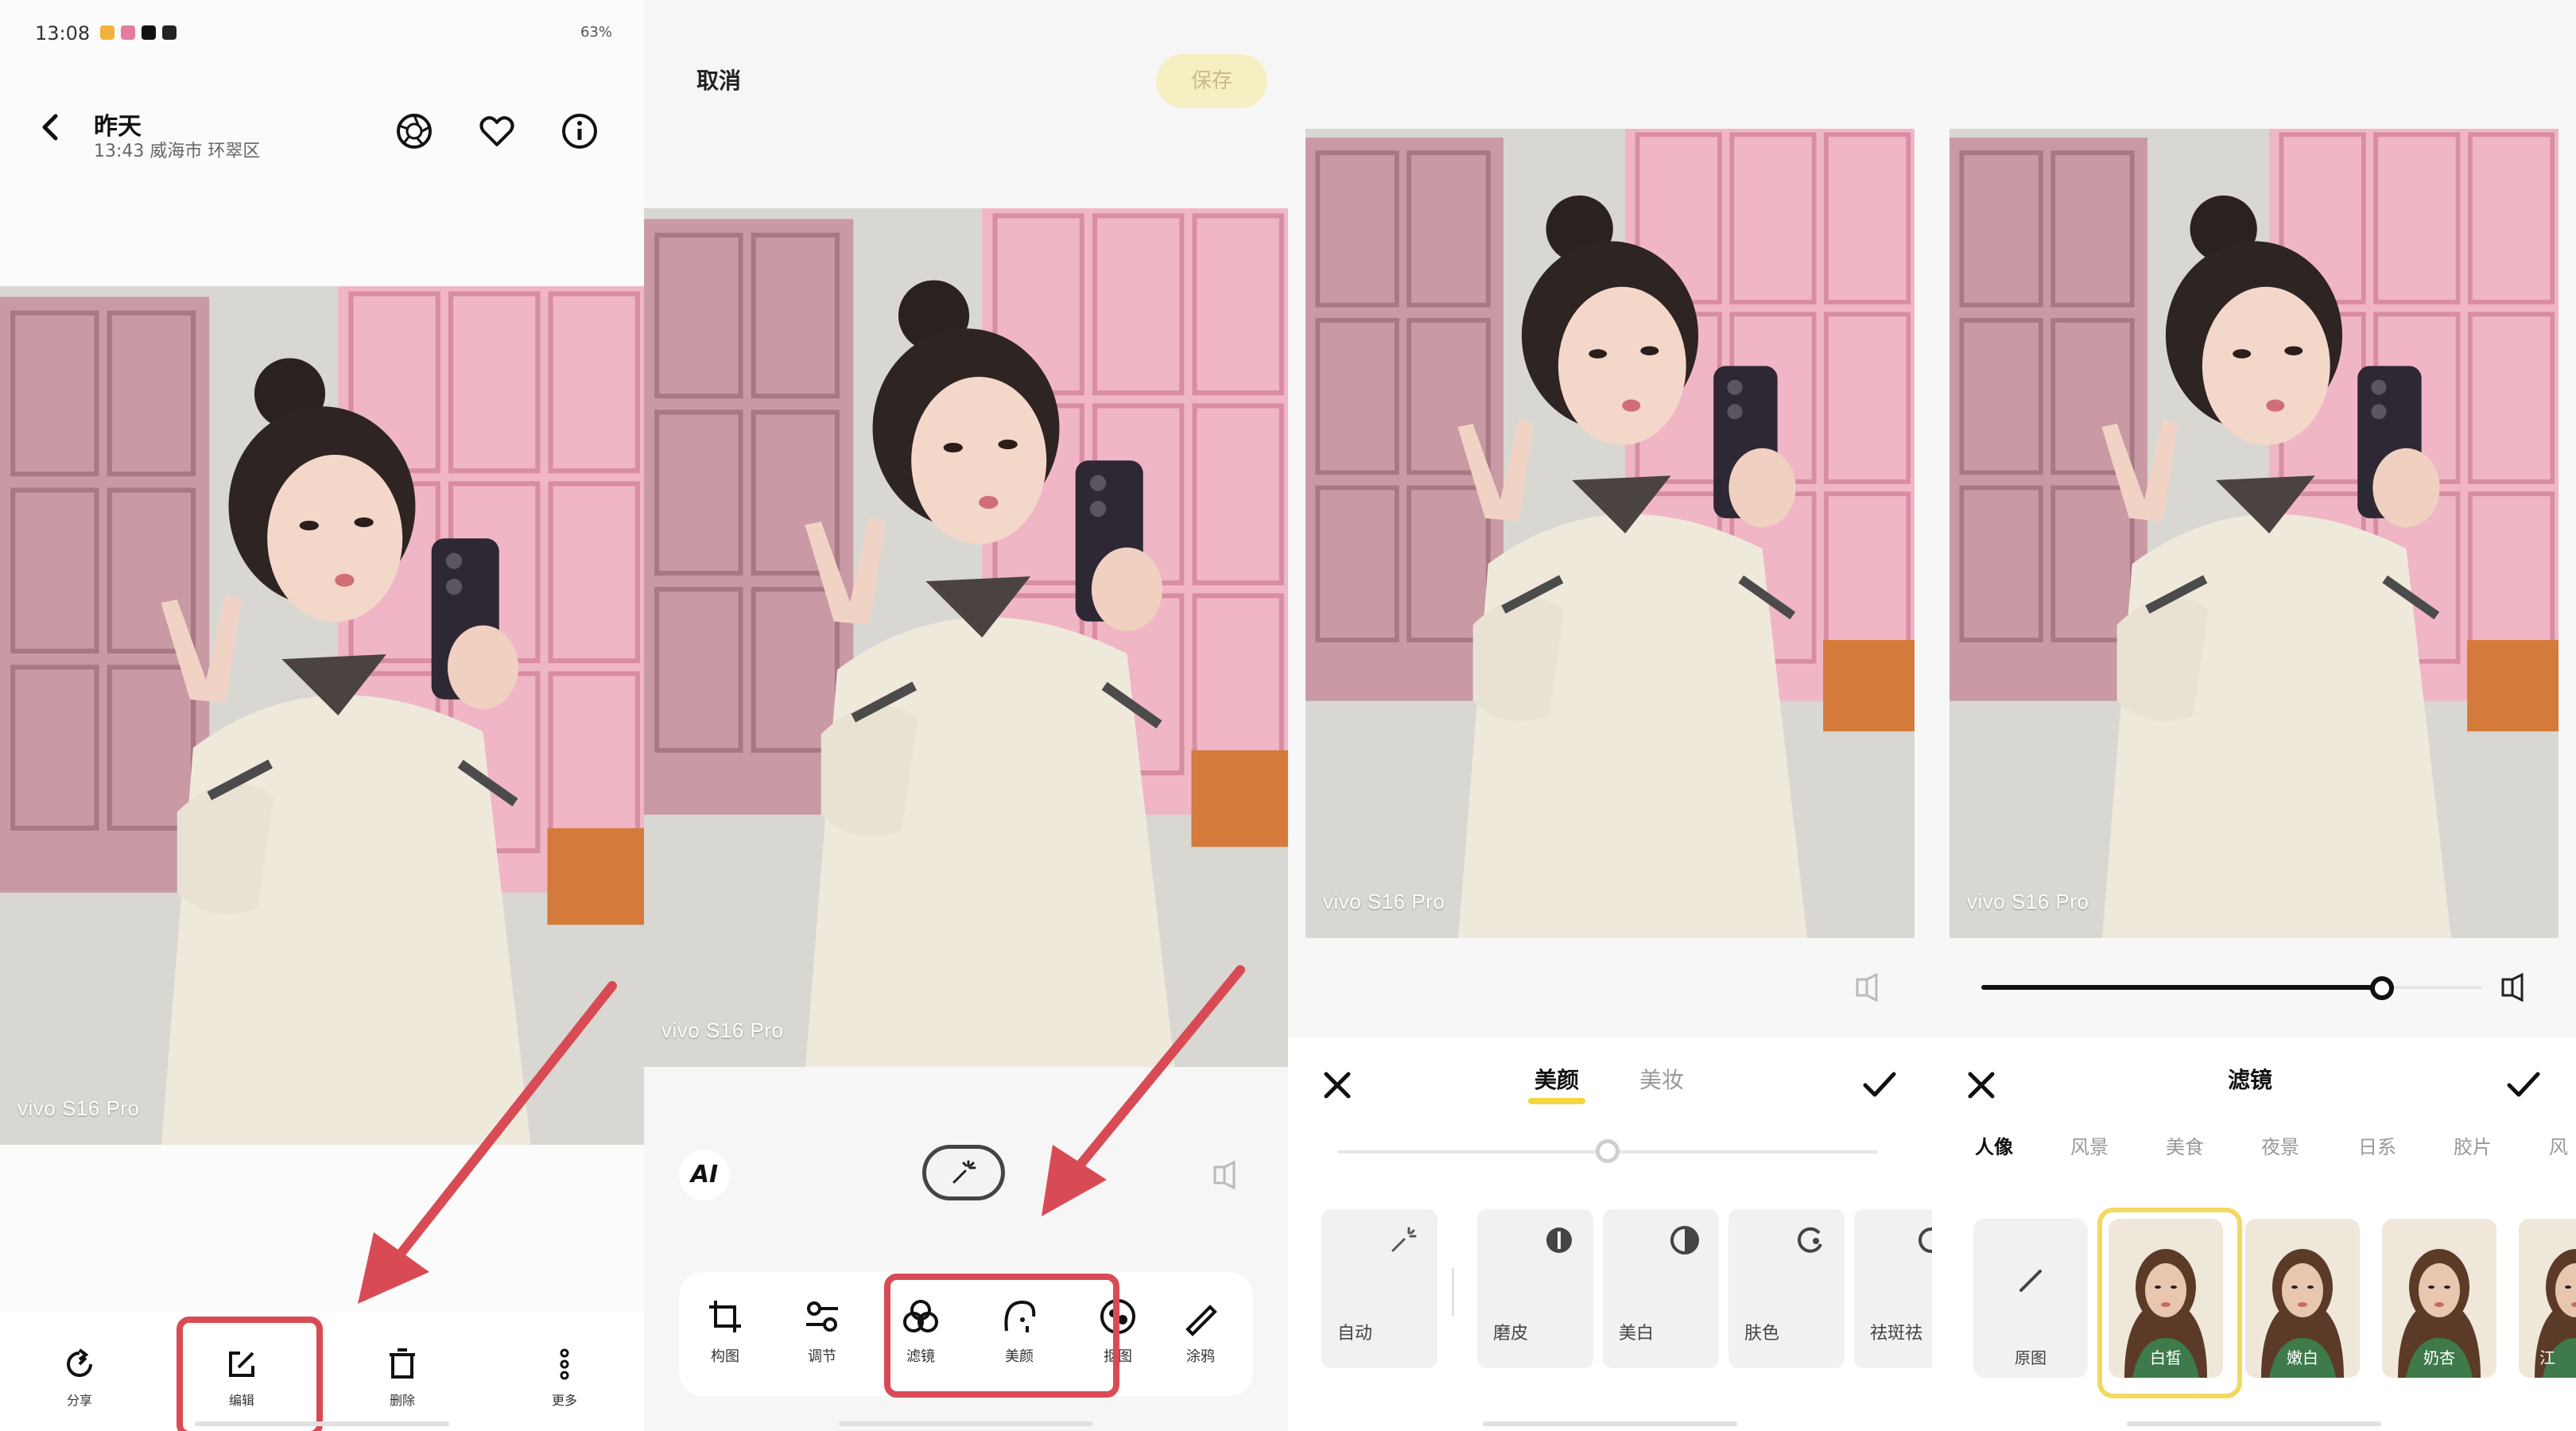 This screenshot has height=1431, width=2576. I want to click on option-label: 肤色, so click(1762, 1334).